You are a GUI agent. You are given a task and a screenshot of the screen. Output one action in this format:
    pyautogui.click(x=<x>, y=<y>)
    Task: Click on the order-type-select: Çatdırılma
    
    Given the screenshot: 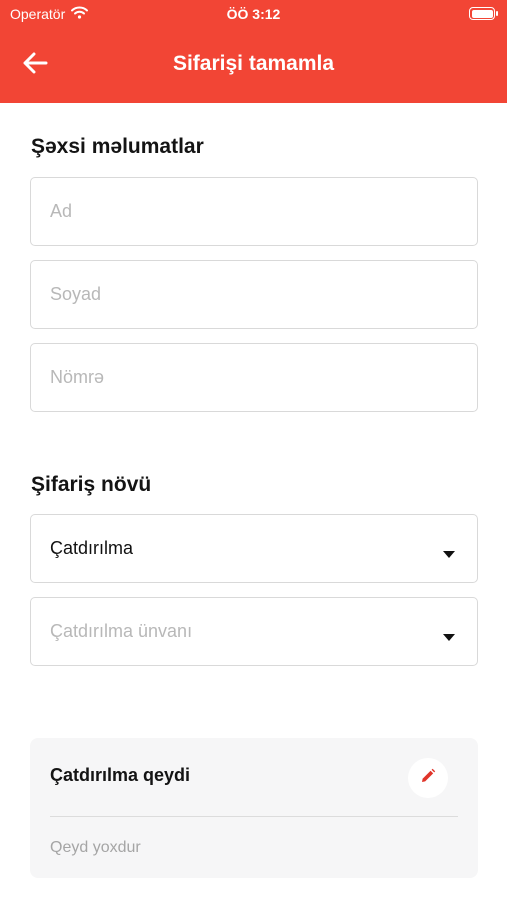 What is the action you would take?
    pyautogui.click(x=254, y=548)
    